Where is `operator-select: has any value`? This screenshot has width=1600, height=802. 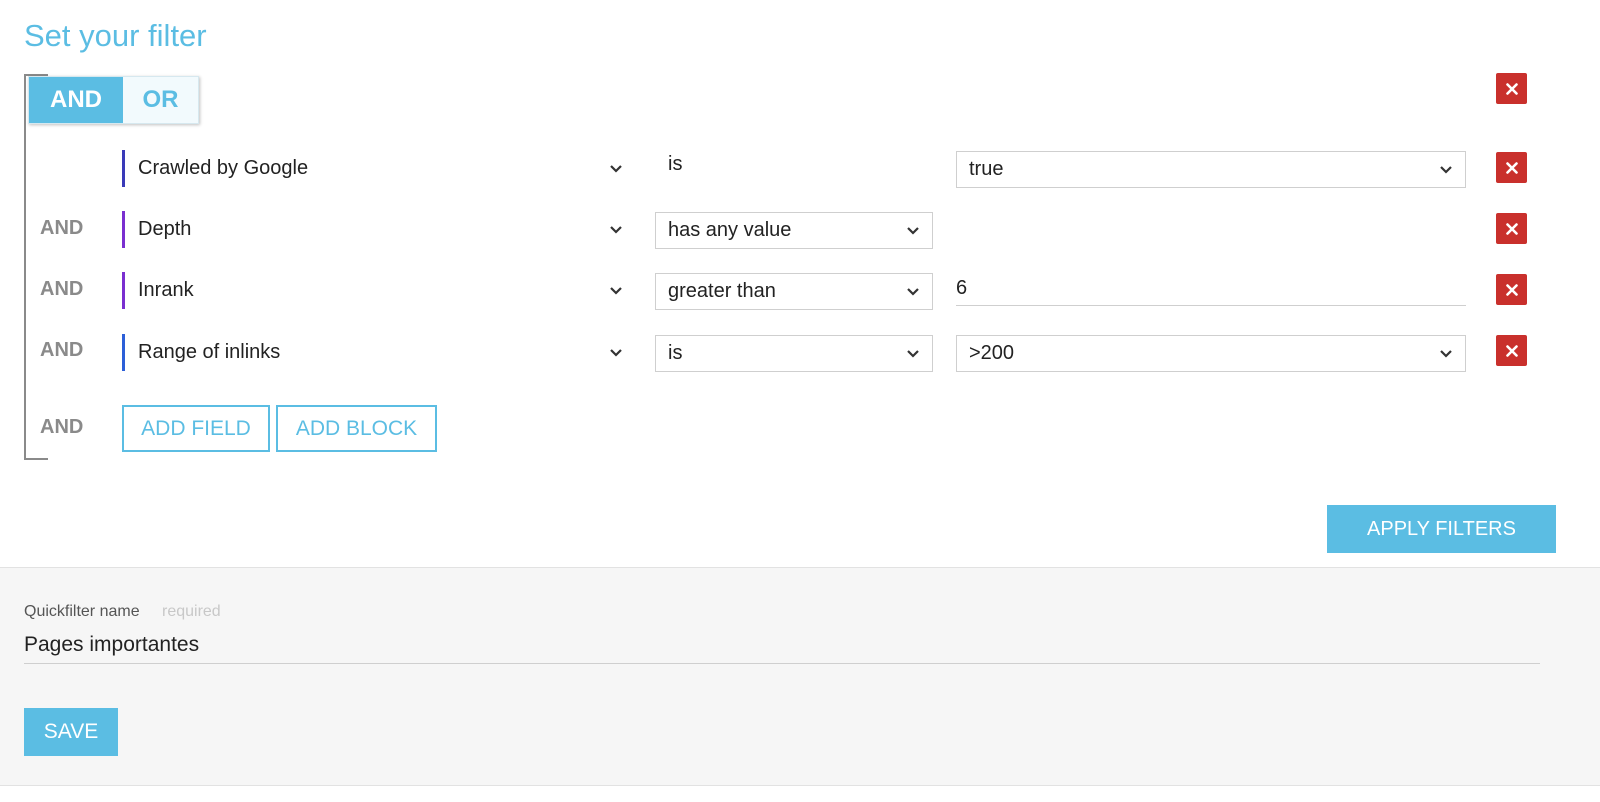
operator-select: has any value is located at coordinates (794, 230).